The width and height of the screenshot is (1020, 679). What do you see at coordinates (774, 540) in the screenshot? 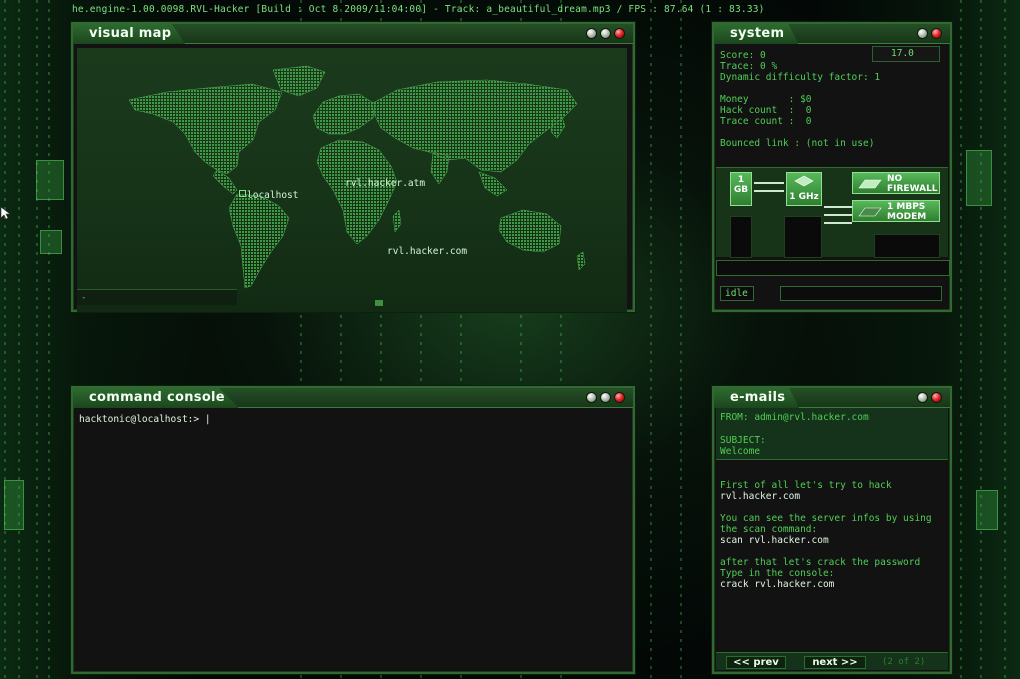
I see `email-body-line: scan rvl.hacker.com` at bounding box center [774, 540].